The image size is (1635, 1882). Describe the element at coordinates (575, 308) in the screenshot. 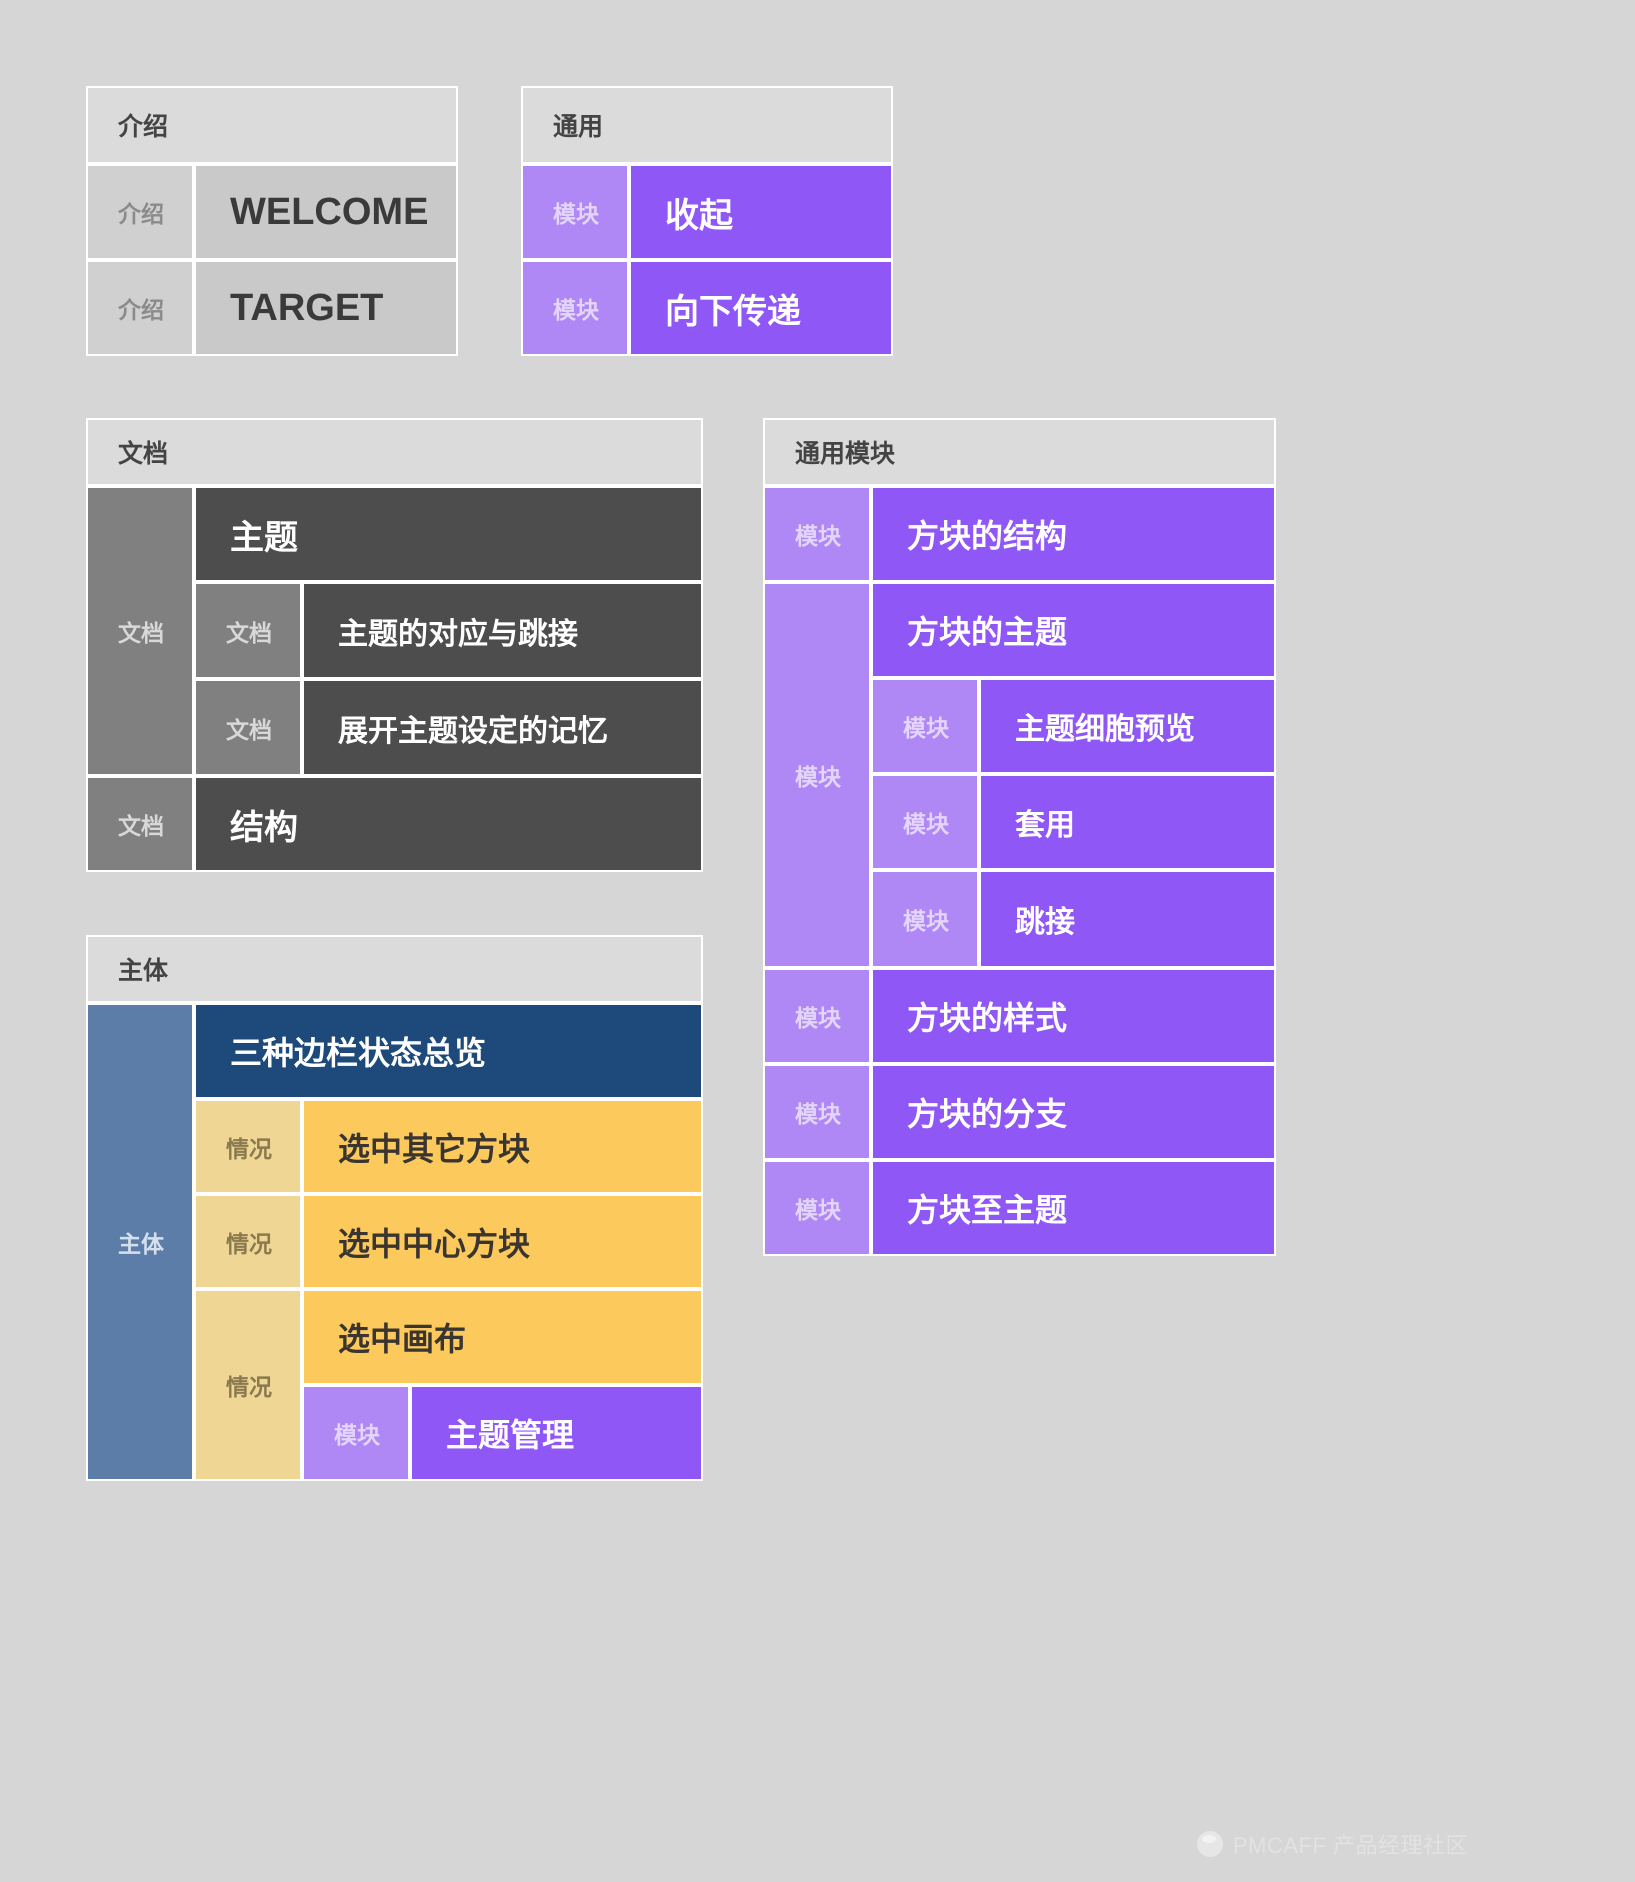

I see `common-tag-passdown: 模块` at that location.